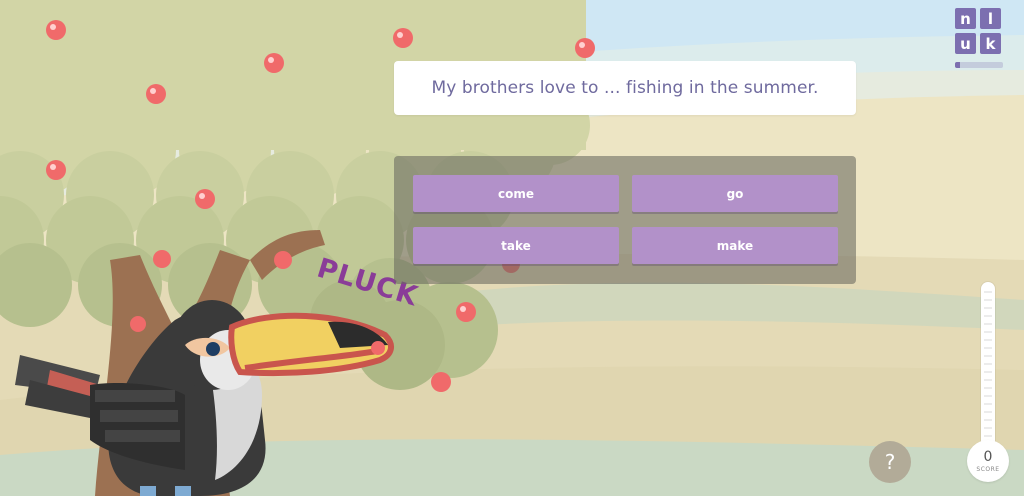 The width and height of the screenshot is (1024, 496). I want to click on answer-button-go: go, so click(735, 193).